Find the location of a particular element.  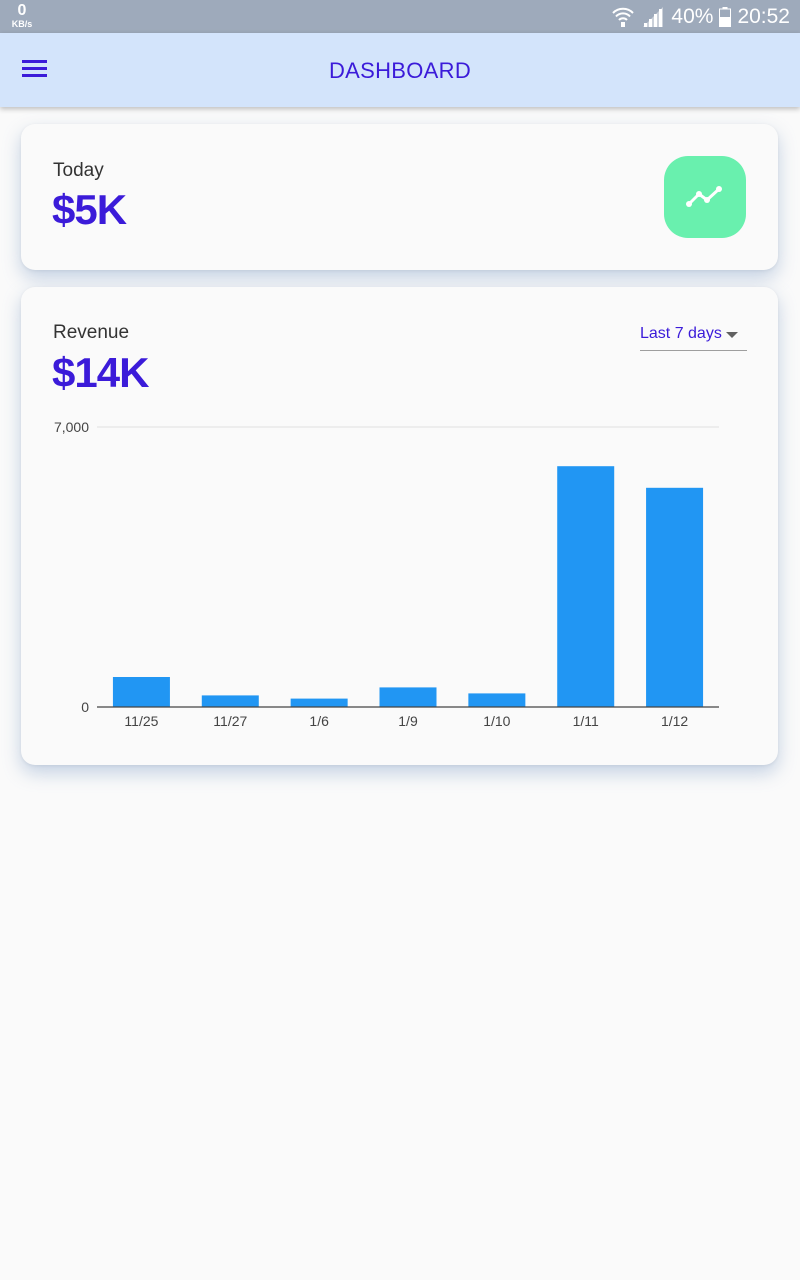

trending-line-icon is located at coordinates (704, 196).